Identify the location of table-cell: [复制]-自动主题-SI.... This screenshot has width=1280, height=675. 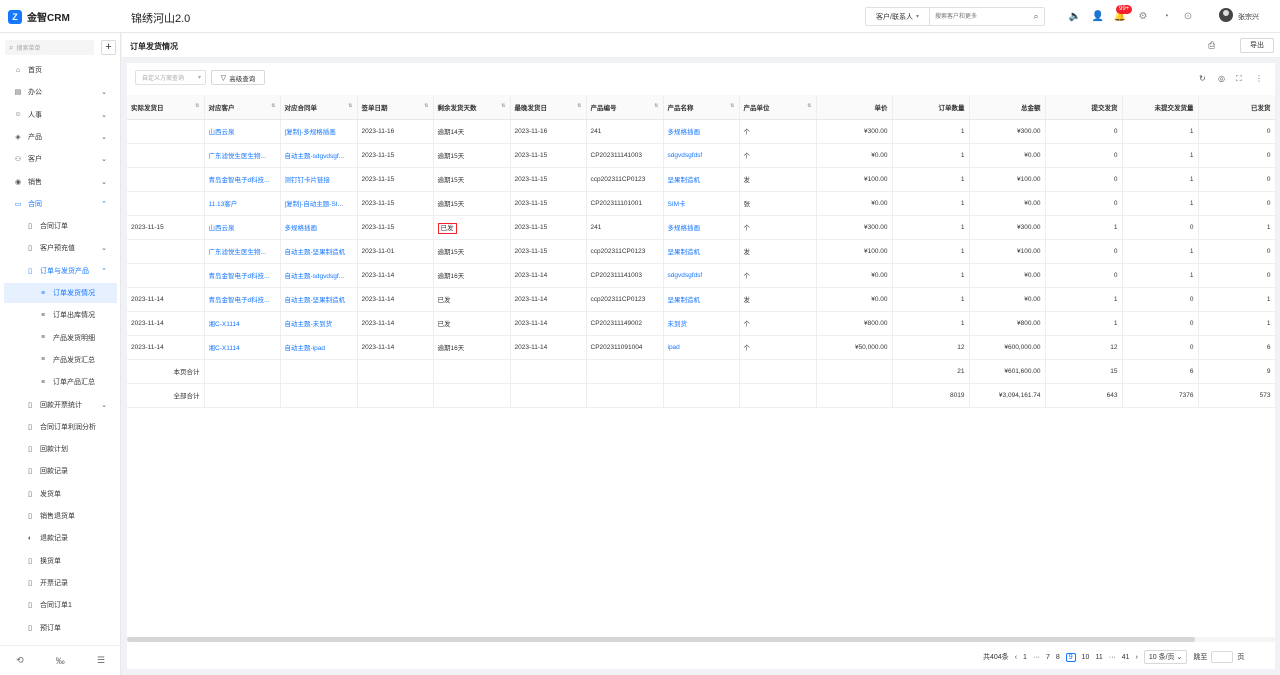
(319, 203).